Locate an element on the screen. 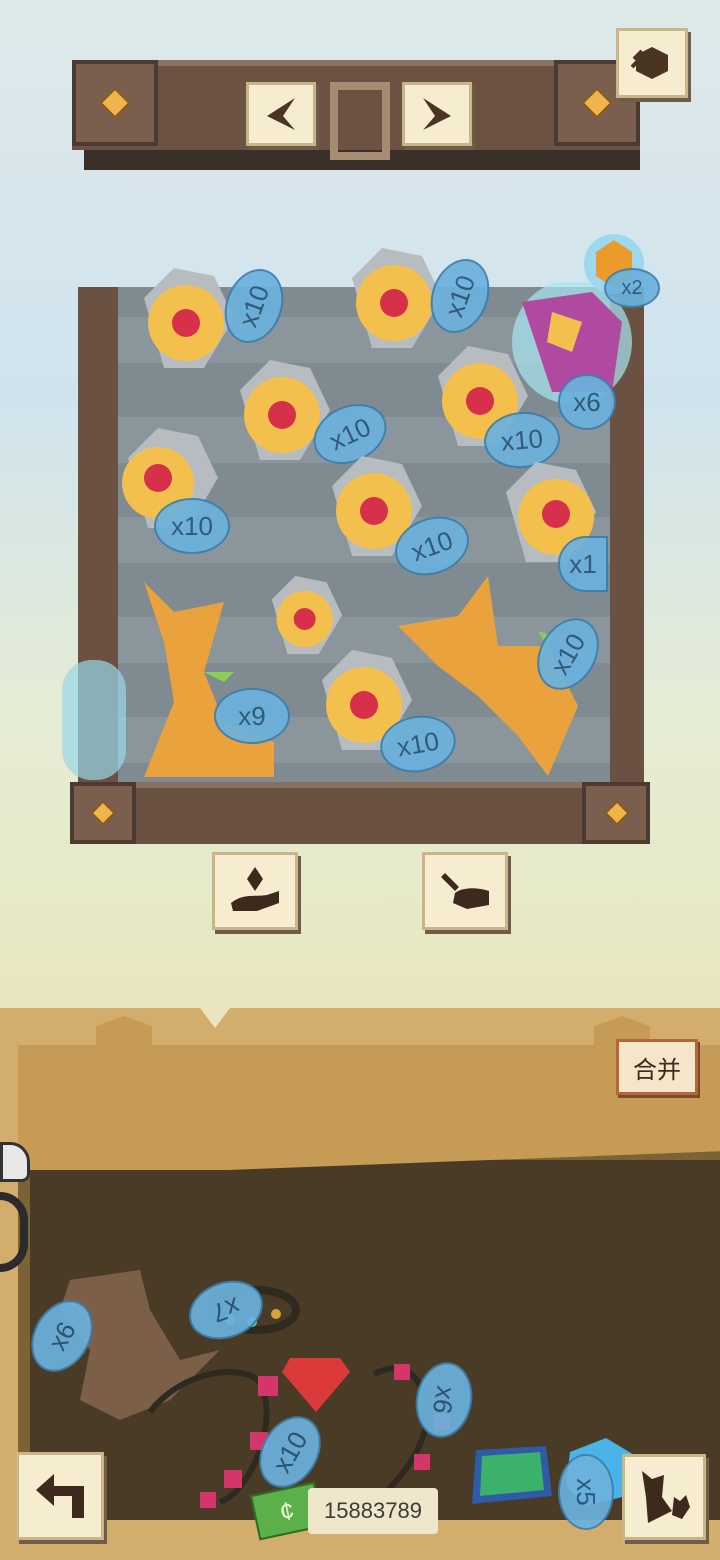 This screenshot has width=720, height=1560. left-cap is located at coordinates (115, 103).